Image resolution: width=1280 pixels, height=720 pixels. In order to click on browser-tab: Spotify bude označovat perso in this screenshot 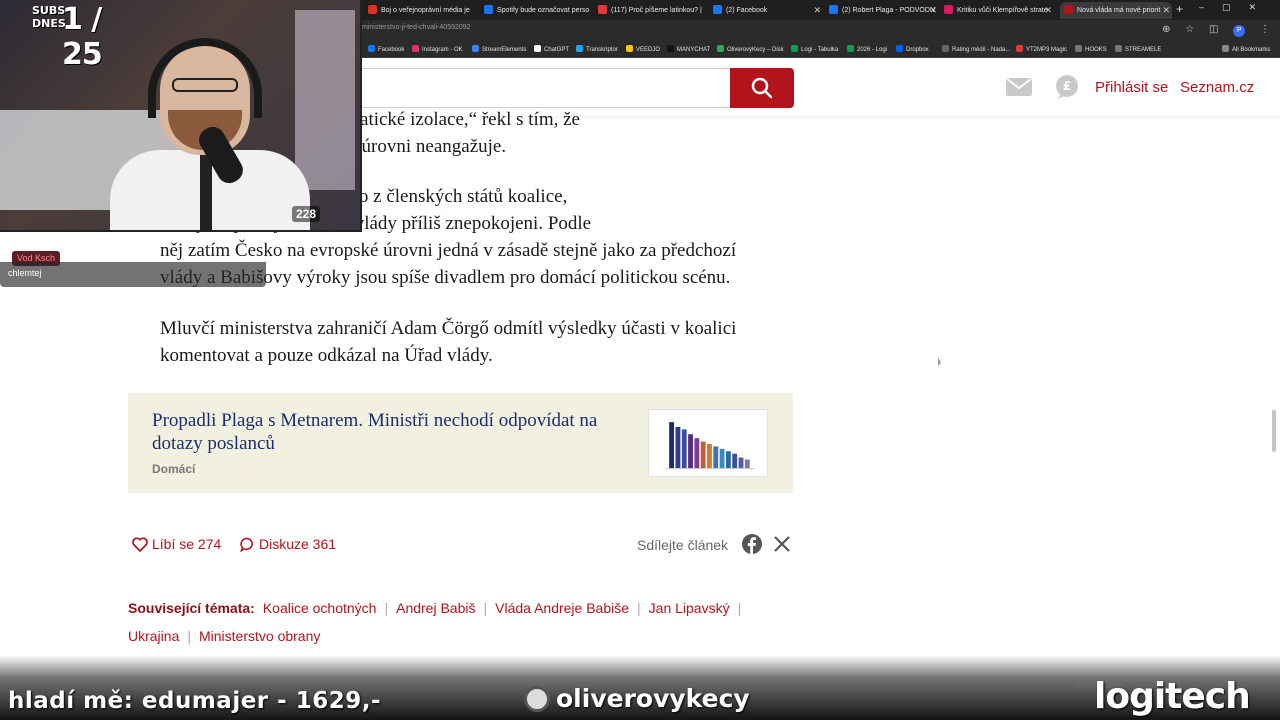, I will do `click(539, 10)`.